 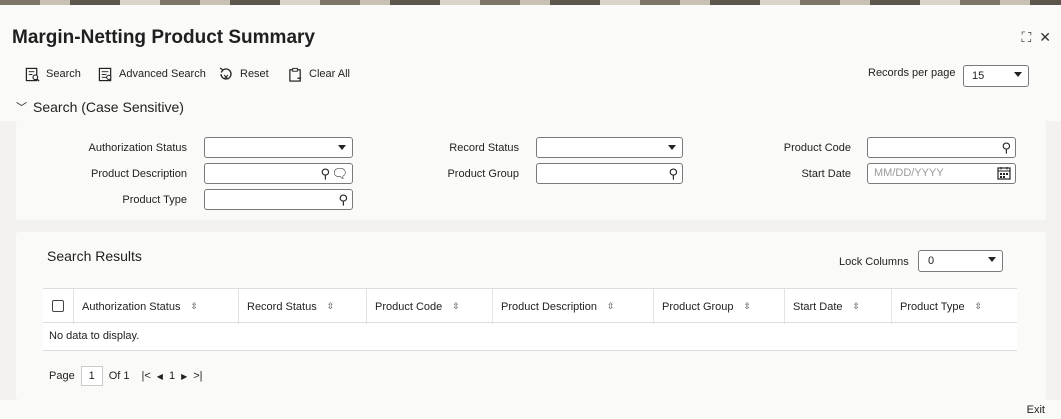 What do you see at coordinates (282, 306) in the screenshot?
I see `column-label: Record Status` at bounding box center [282, 306].